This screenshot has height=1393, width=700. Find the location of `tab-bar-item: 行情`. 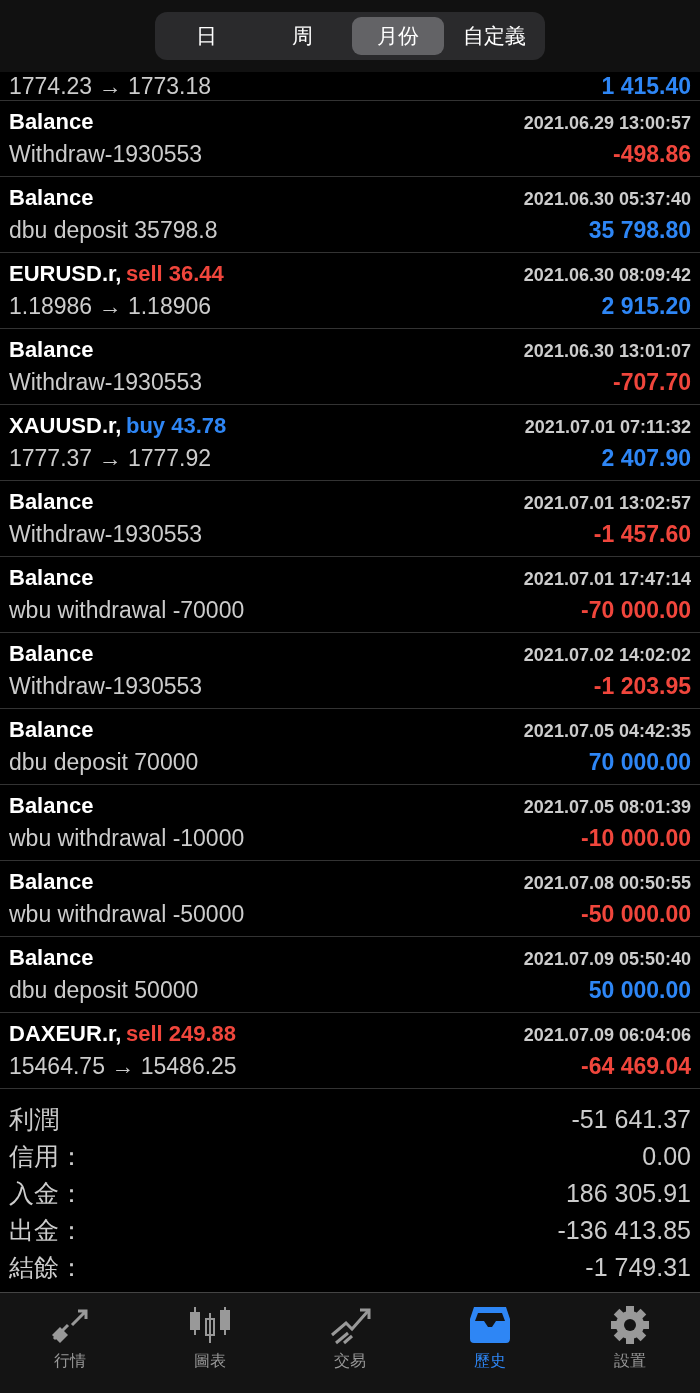

tab-bar-item: 行情 is located at coordinates (70, 1343).